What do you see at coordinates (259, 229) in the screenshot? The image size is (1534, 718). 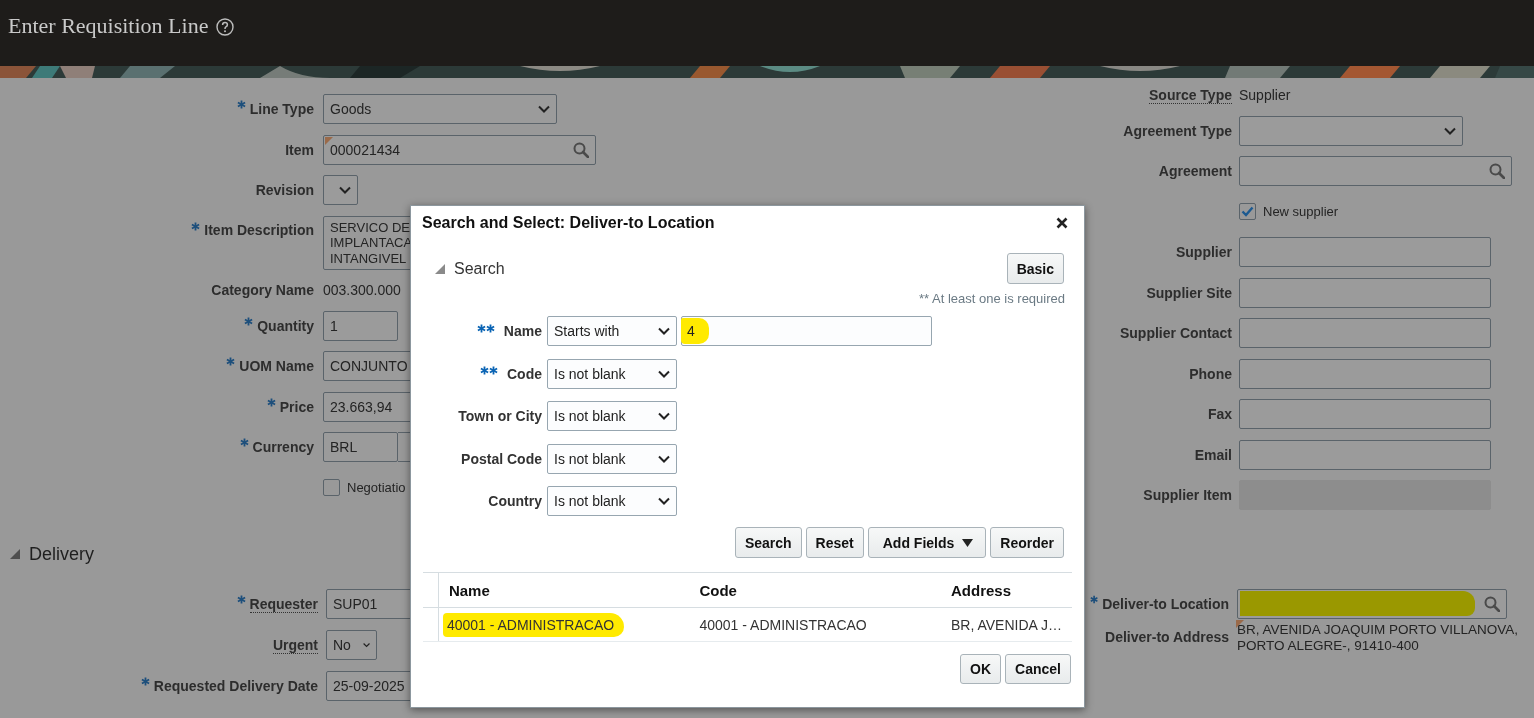 I see `field-label: Item Description` at bounding box center [259, 229].